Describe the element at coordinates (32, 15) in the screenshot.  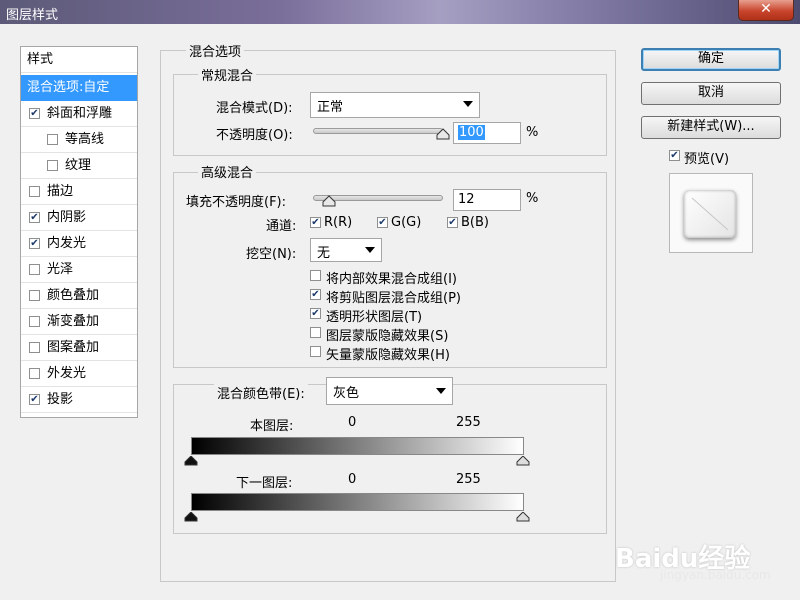
I see `window-title: 图层样式` at that location.